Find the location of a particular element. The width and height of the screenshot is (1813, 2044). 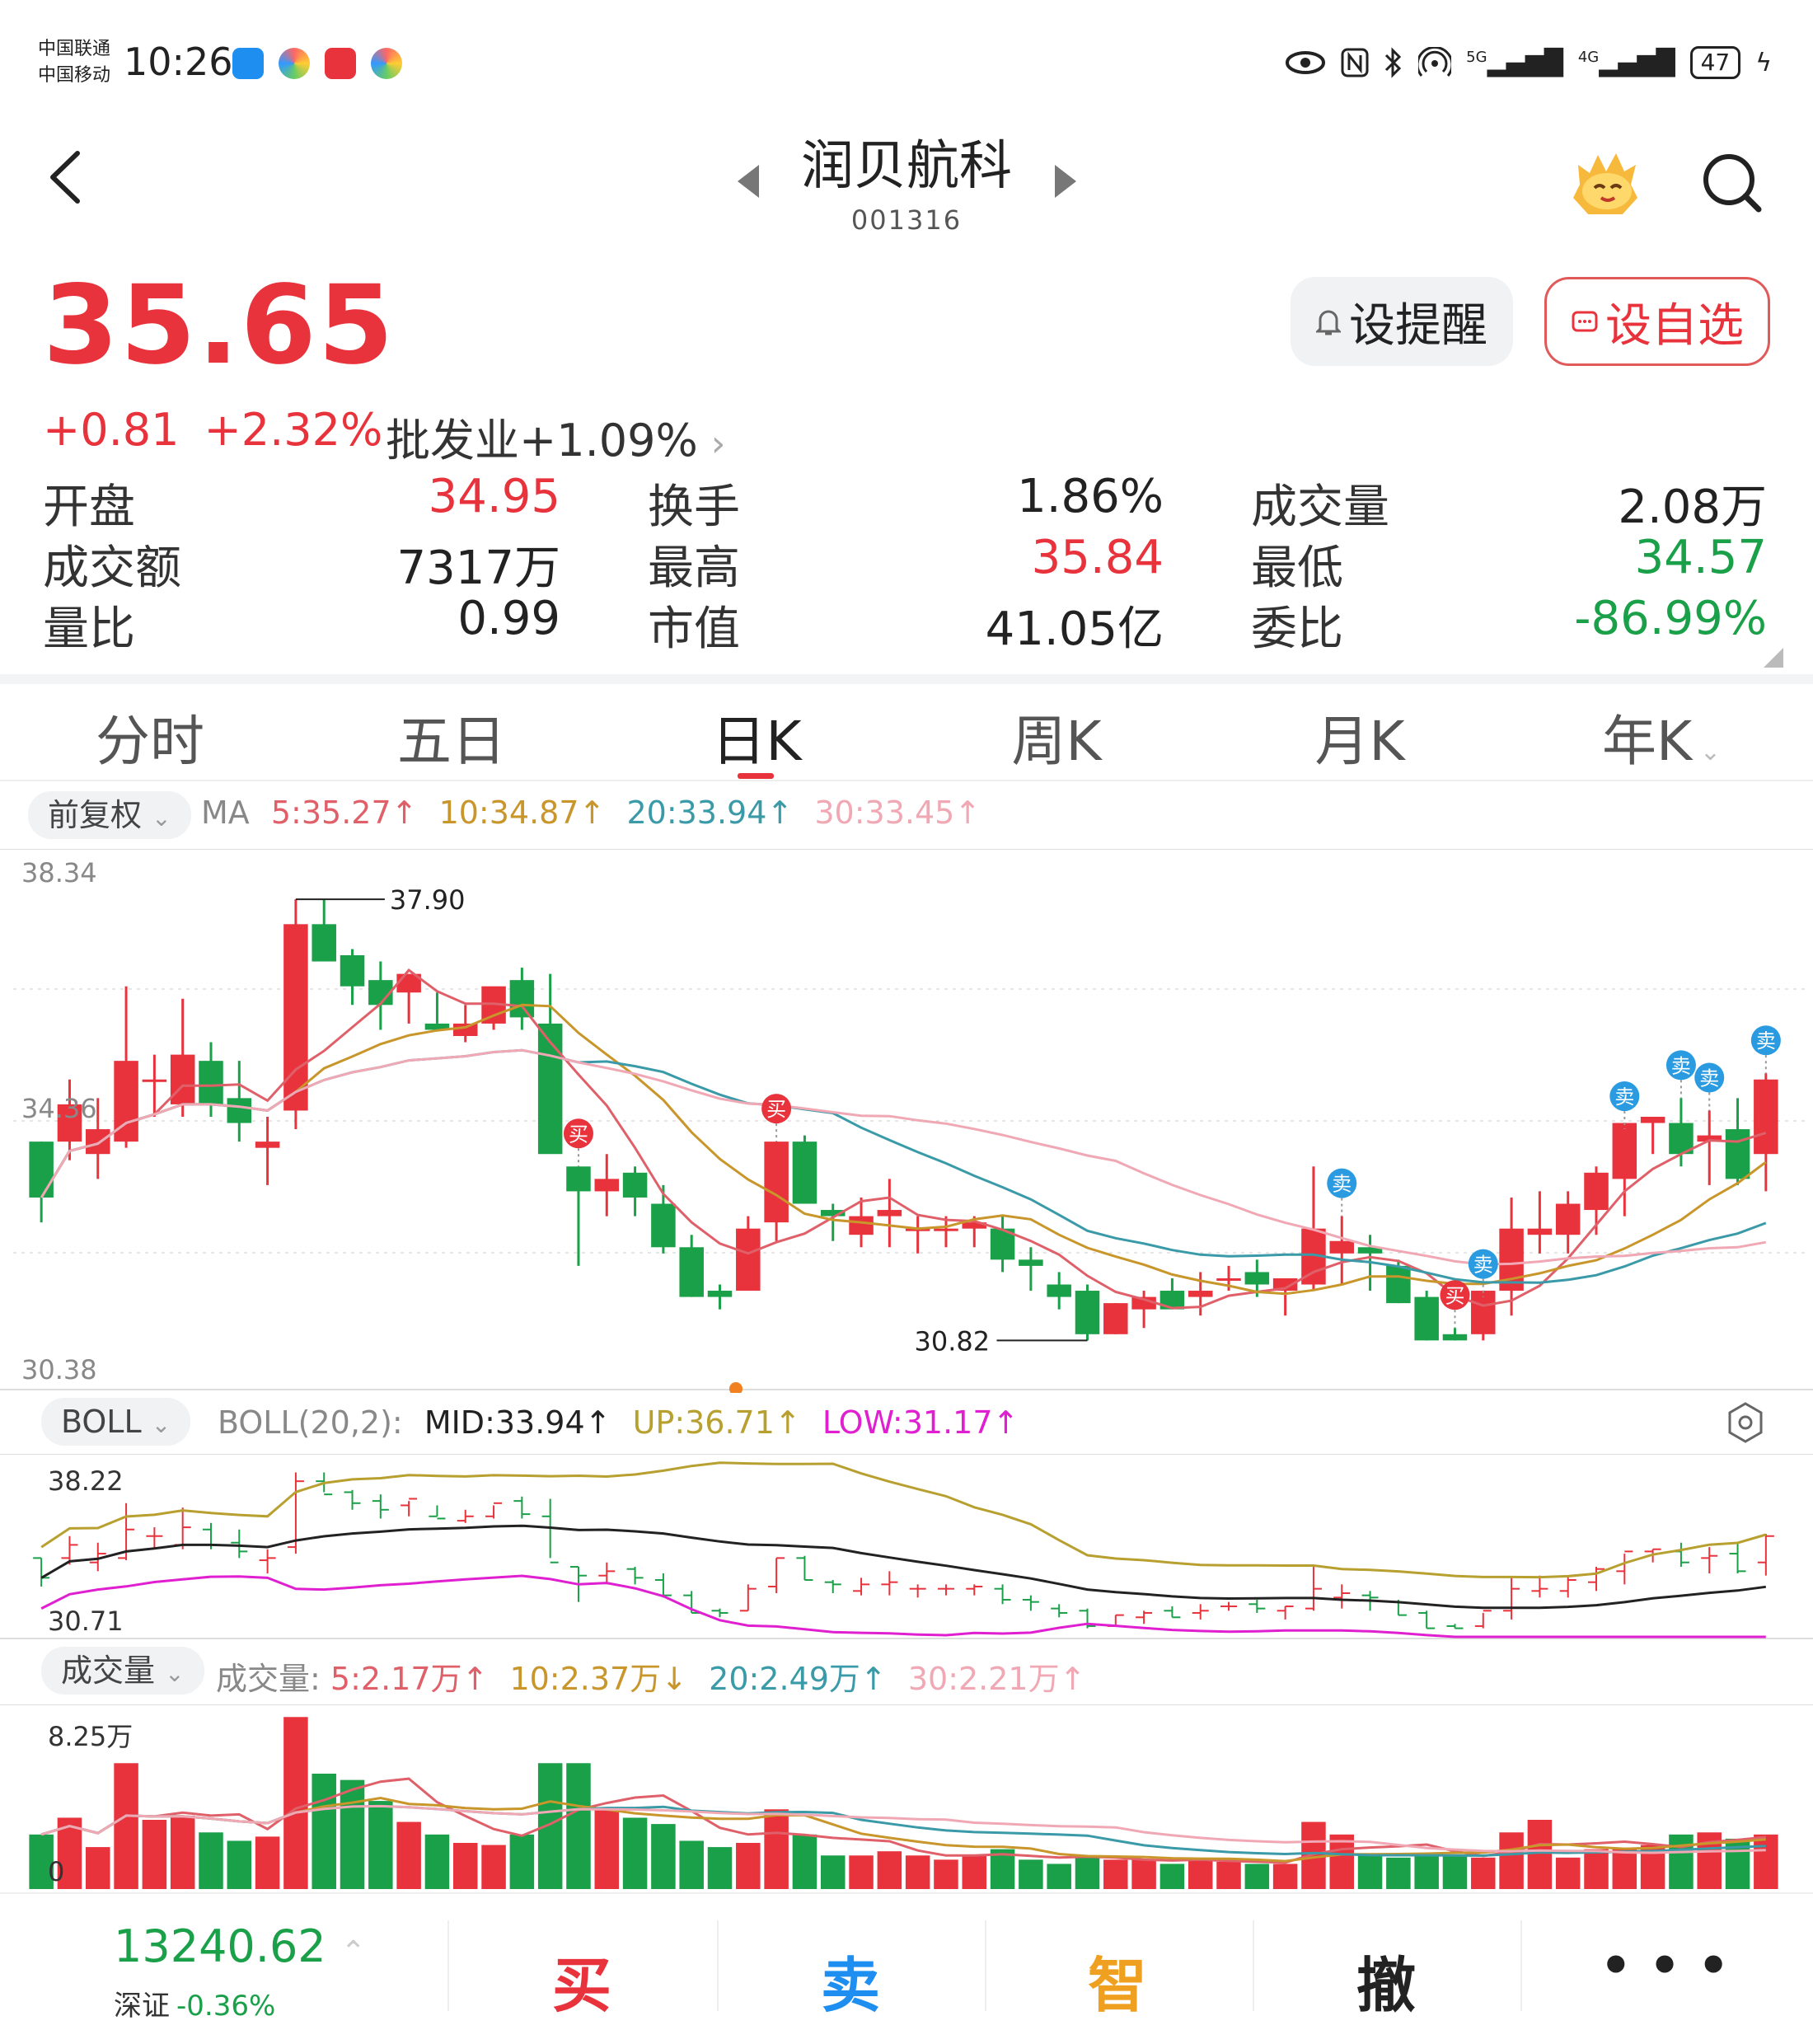

y-axis-low: 30.38 is located at coordinates (59, 1369).